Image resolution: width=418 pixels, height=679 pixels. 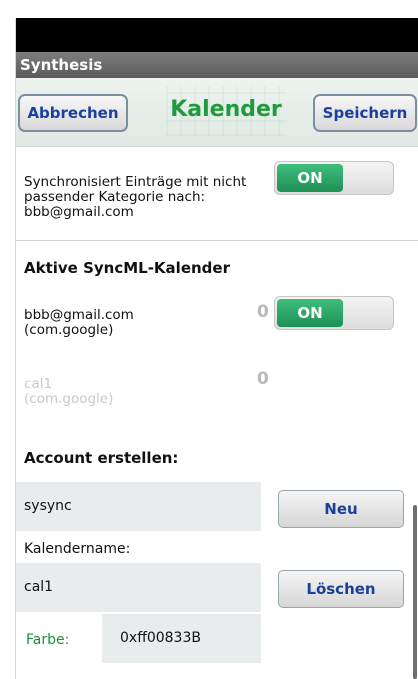 What do you see at coordinates (127, 268) in the screenshot?
I see `active-calendars-title: Aktive SyncML-Kalender` at bounding box center [127, 268].